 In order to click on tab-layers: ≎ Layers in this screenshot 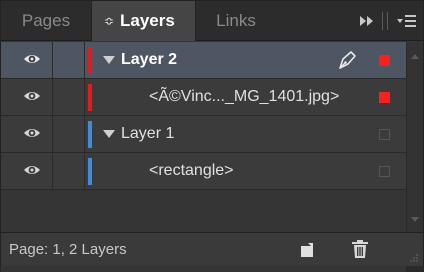, I will do `click(143, 21)`.